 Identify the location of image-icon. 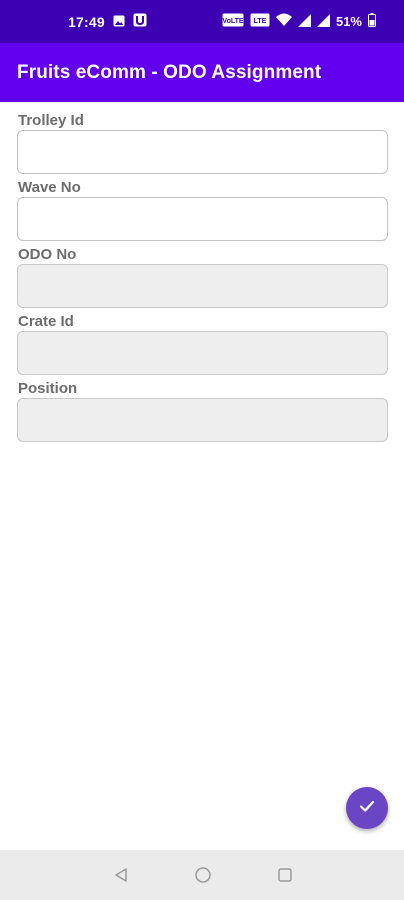
(119, 22).